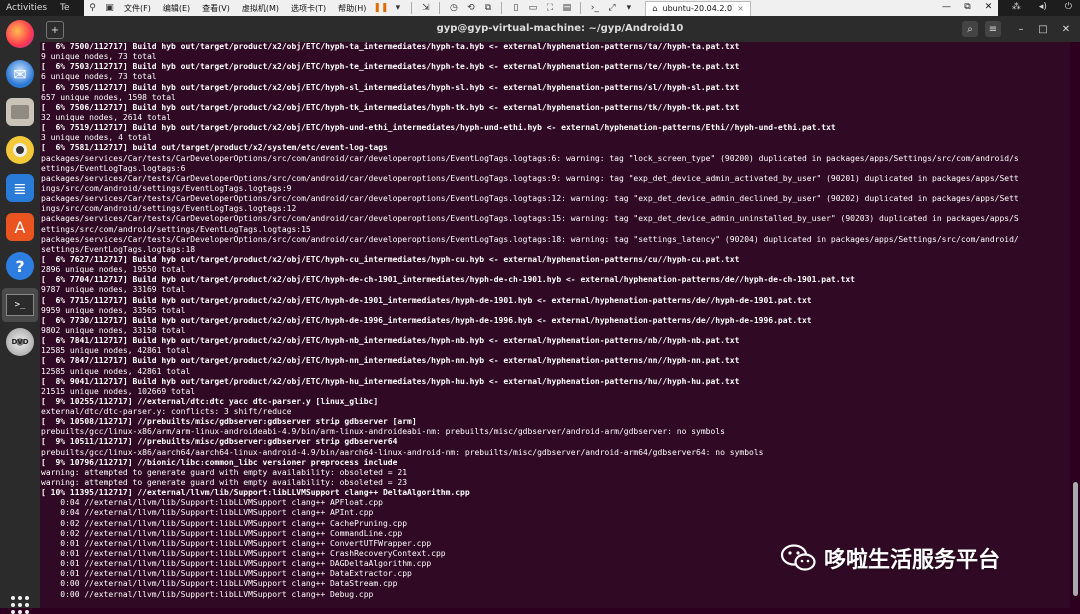 The image size is (1080, 614). What do you see at coordinates (20, 74) in the screenshot?
I see `thunderbird-icon: ✉` at bounding box center [20, 74].